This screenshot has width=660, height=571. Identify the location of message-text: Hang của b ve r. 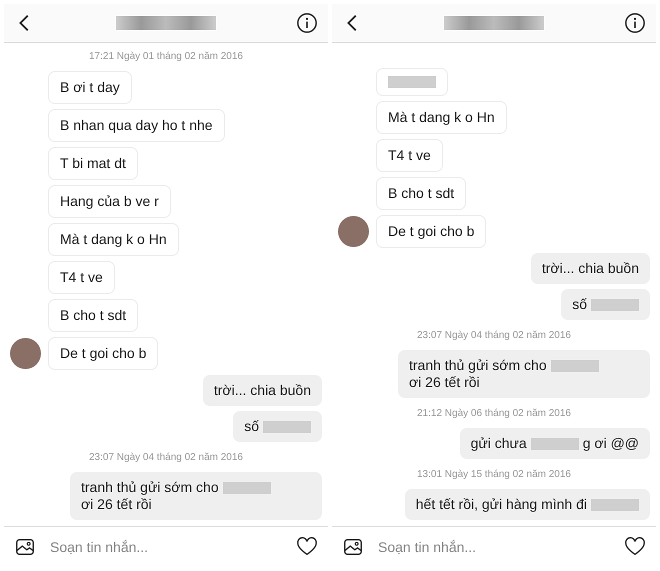
(109, 201).